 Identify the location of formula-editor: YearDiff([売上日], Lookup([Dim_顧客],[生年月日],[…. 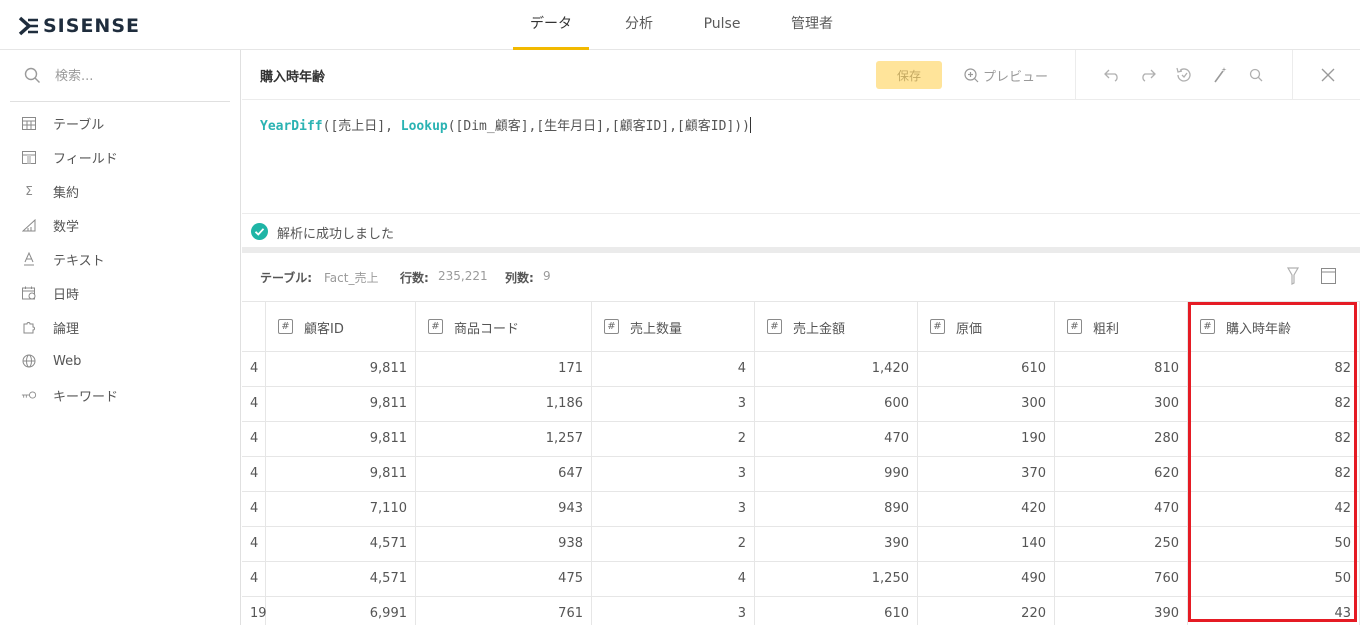
(801, 157).